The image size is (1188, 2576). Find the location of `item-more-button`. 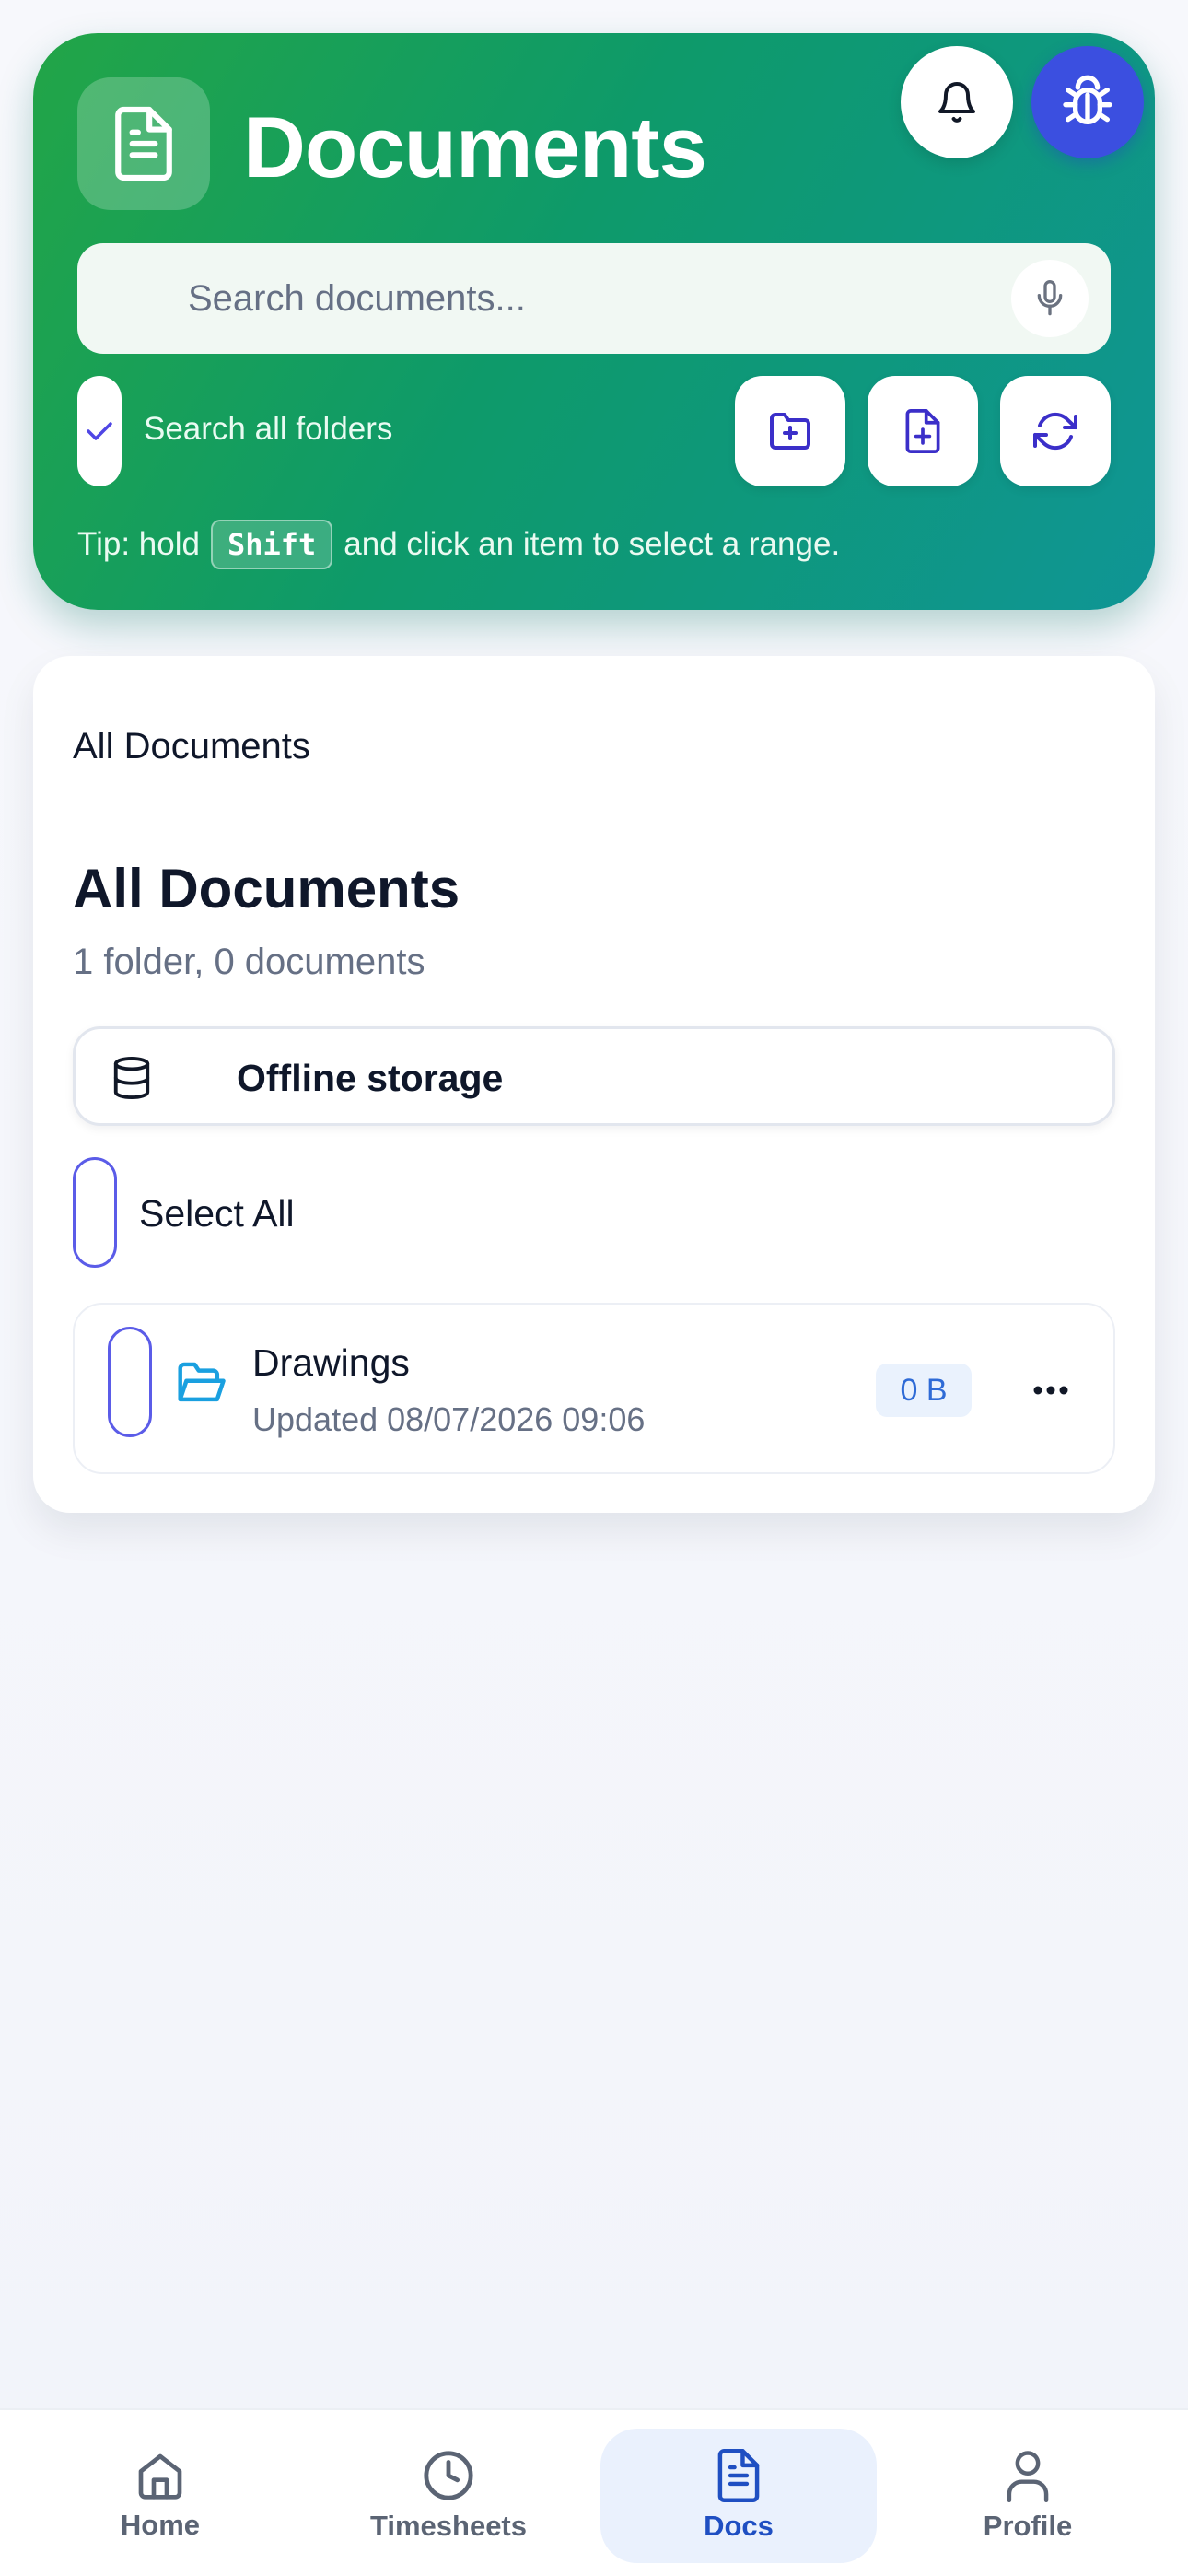

item-more-button is located at coordinates (1050, 1390).